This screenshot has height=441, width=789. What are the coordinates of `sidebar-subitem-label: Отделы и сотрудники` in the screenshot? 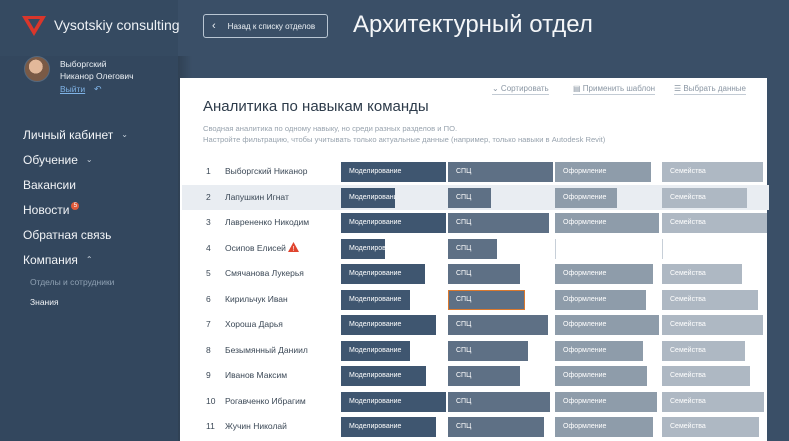 It's located at (72, 282).